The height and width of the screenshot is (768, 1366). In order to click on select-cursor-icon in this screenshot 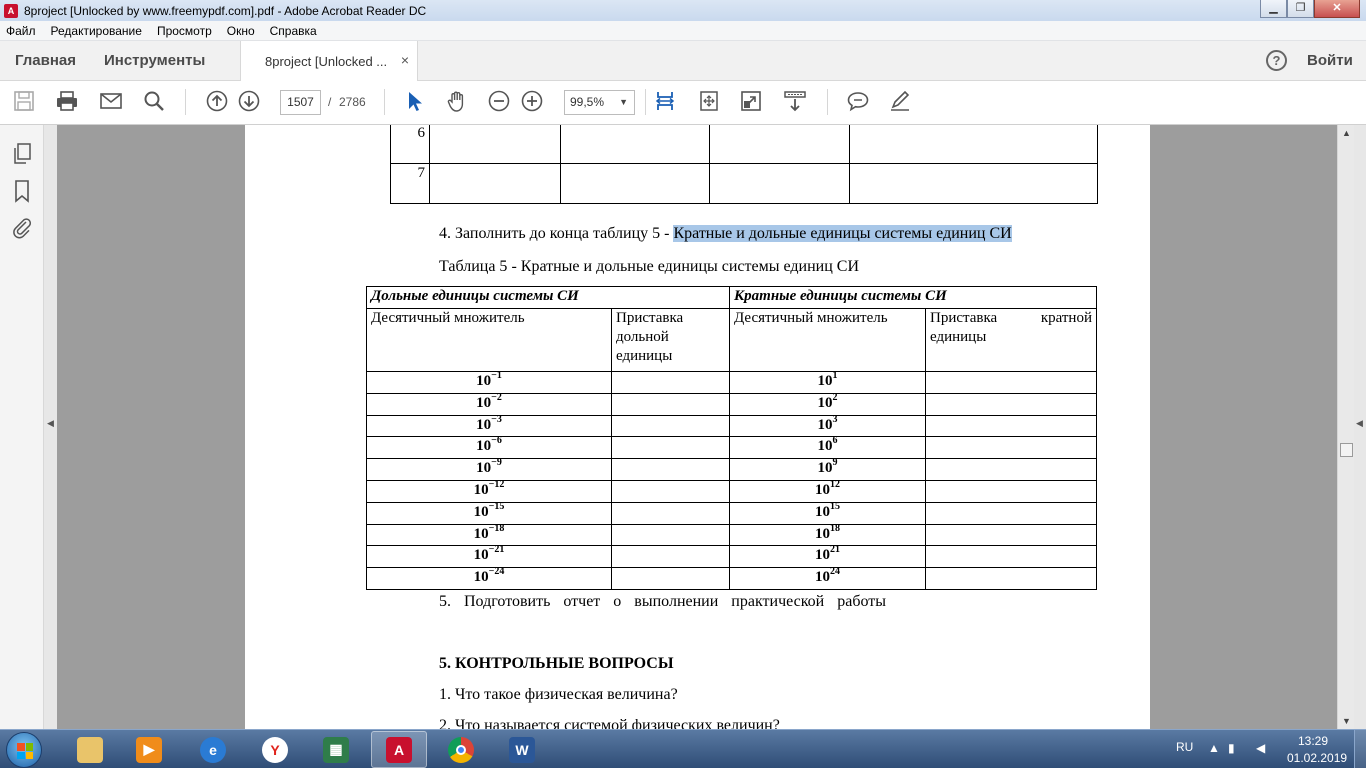, I will do `click(415, 102)`.